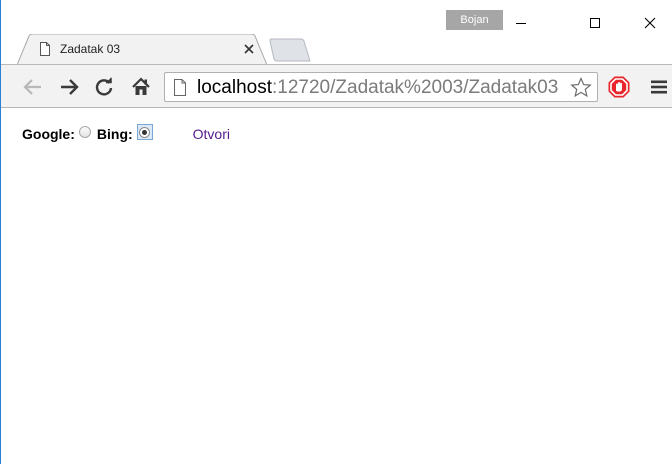  I want to click on bing-radio, so click(144, 132).